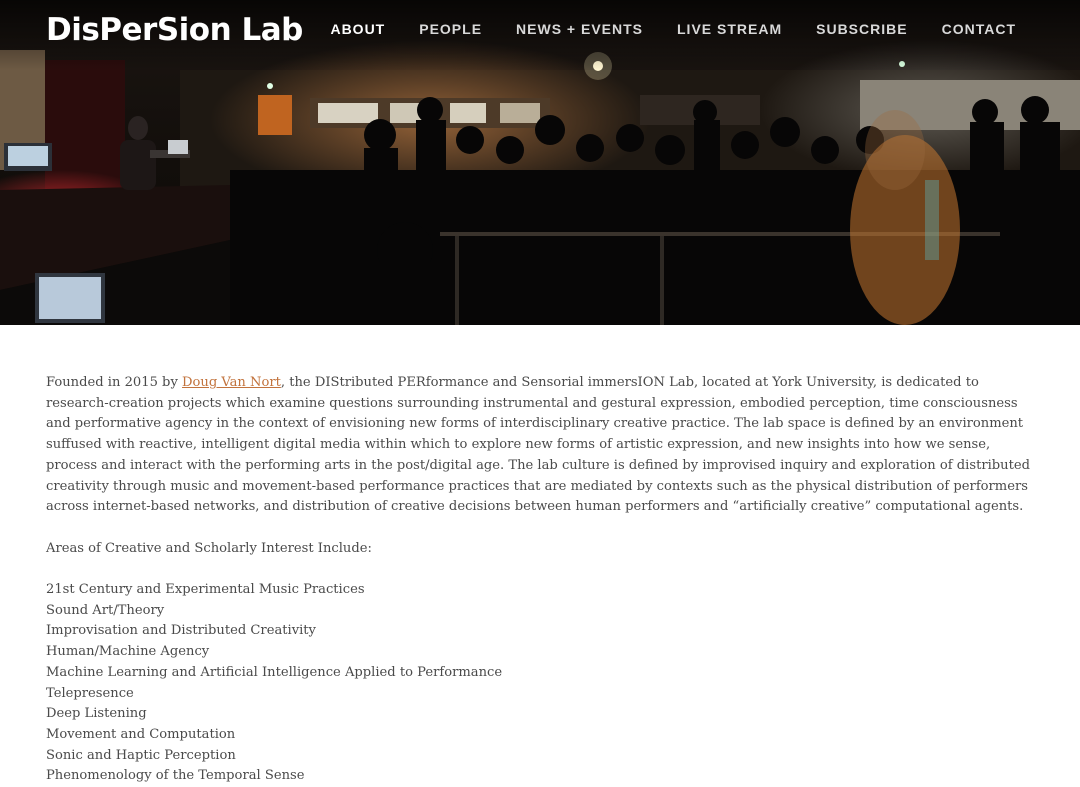 The image size is (1080, 787). I want to click on nav-live-stream: LIVE STREAM, so click(729, 29).